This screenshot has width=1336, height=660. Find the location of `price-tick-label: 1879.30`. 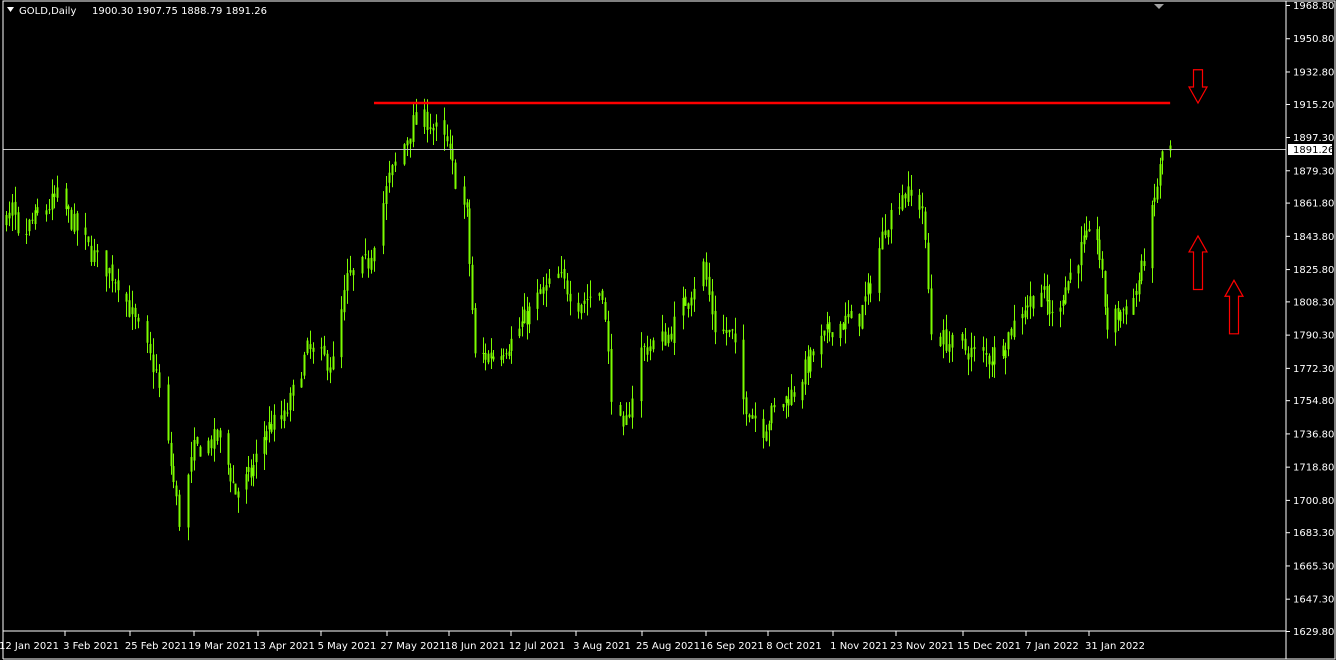

price-tick-label: 1879.30 is located at coordinates (1313, 171).